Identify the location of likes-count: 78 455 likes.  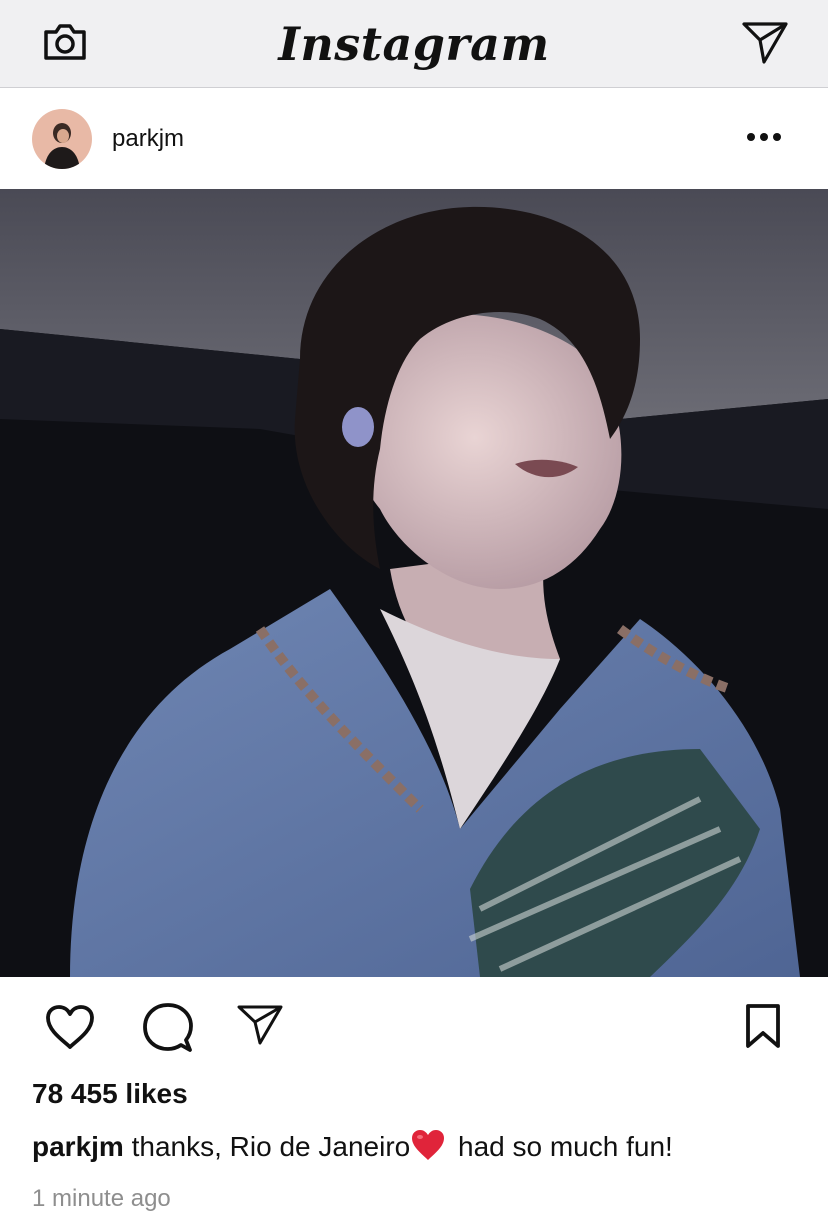
(110, 1094).